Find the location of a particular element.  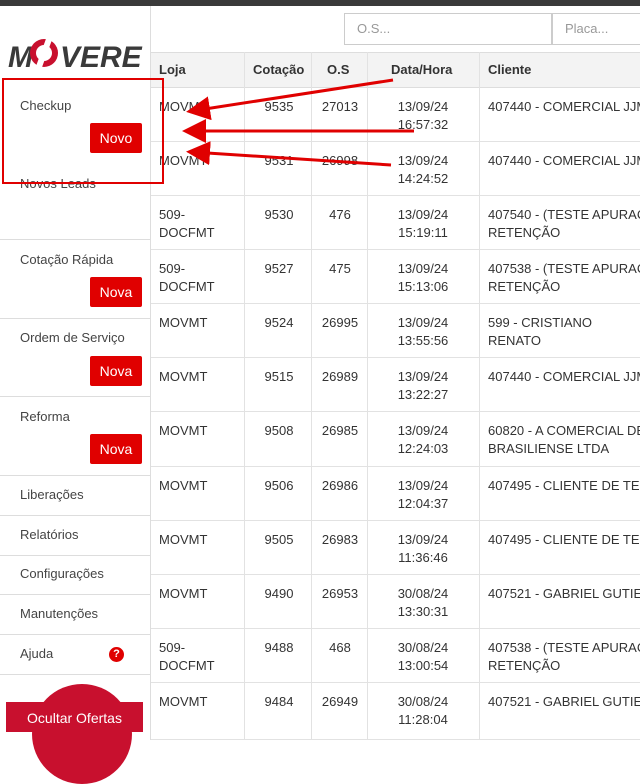

column-header-data-hora: Data/Hora is located at coordinates (421, 71).